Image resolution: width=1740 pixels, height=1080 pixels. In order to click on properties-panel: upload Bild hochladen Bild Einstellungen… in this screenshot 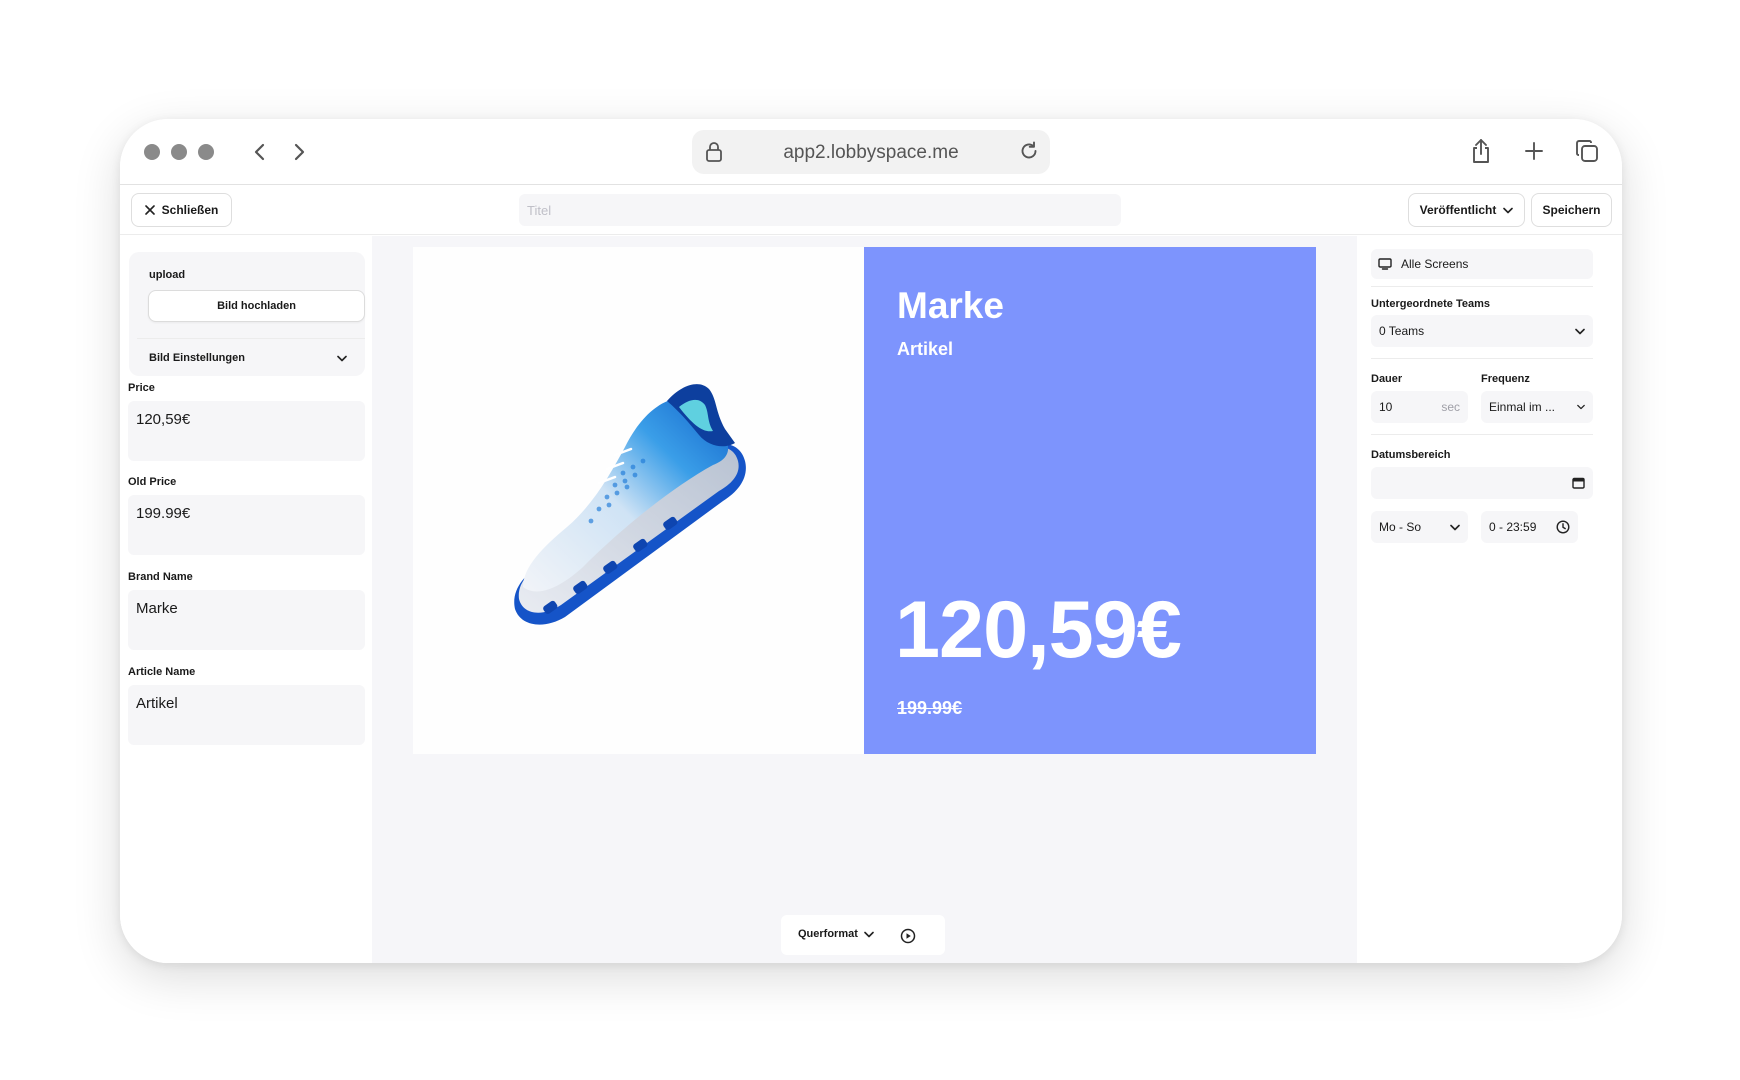, I will do `click(246, 599)`.